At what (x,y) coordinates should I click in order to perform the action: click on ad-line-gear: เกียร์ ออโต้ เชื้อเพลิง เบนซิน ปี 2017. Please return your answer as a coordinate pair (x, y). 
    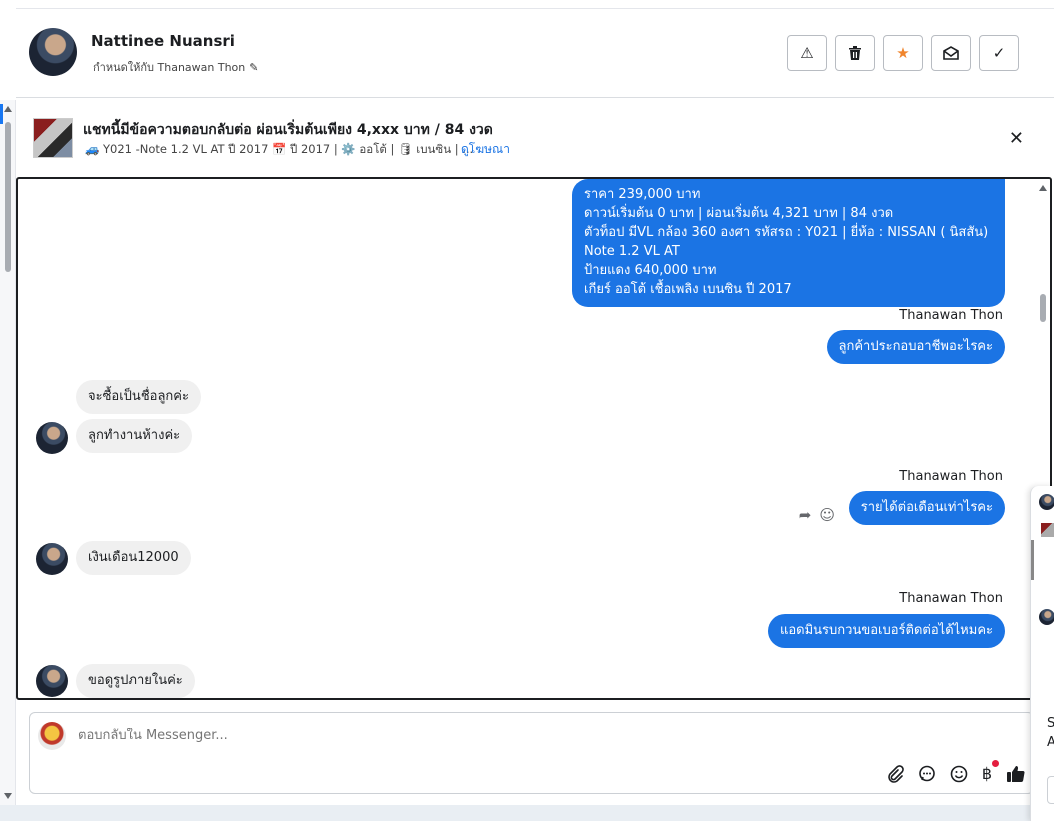
    Looking at the image, I should click on (688, 289).